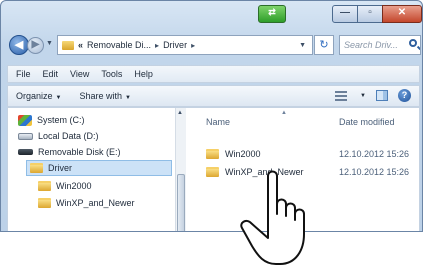 Image resolution: width=423 pixels, height=271 pixels. I want to click on nav-item-label: Win2000, so click(74, 186).